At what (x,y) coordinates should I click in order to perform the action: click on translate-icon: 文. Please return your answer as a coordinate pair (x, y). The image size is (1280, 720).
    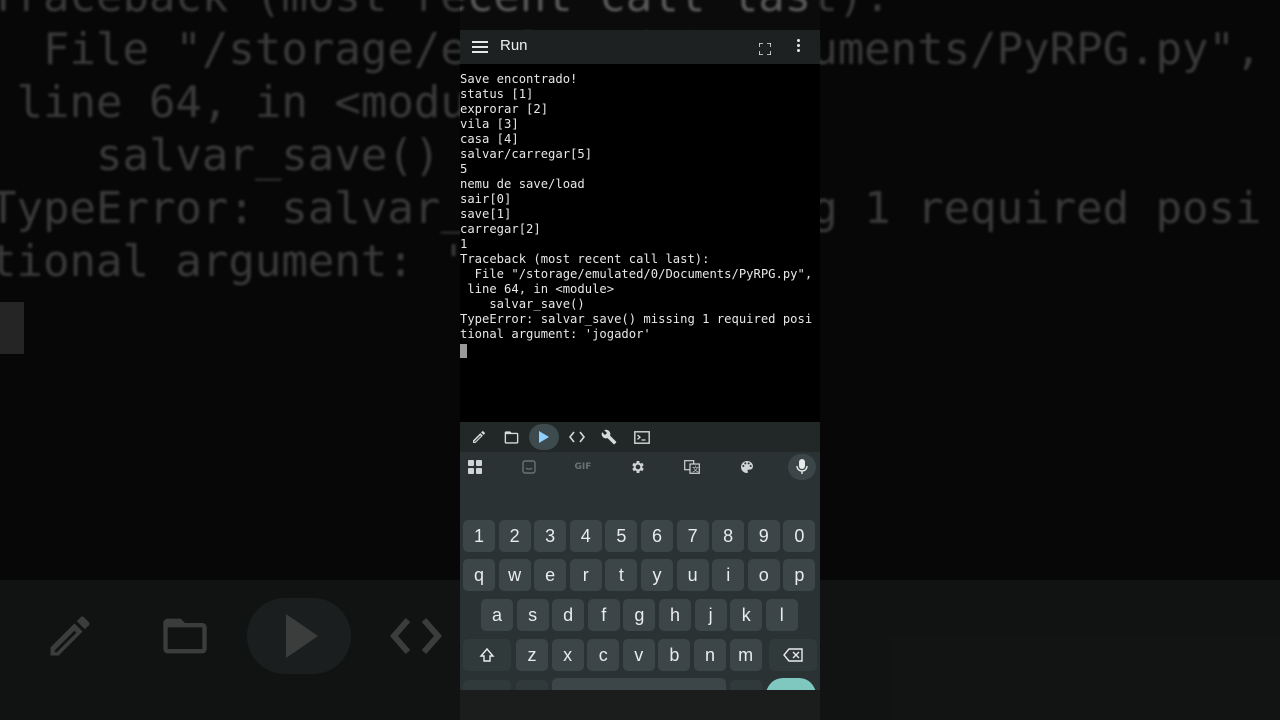
    Looking at the image, I should click on (692, 467).